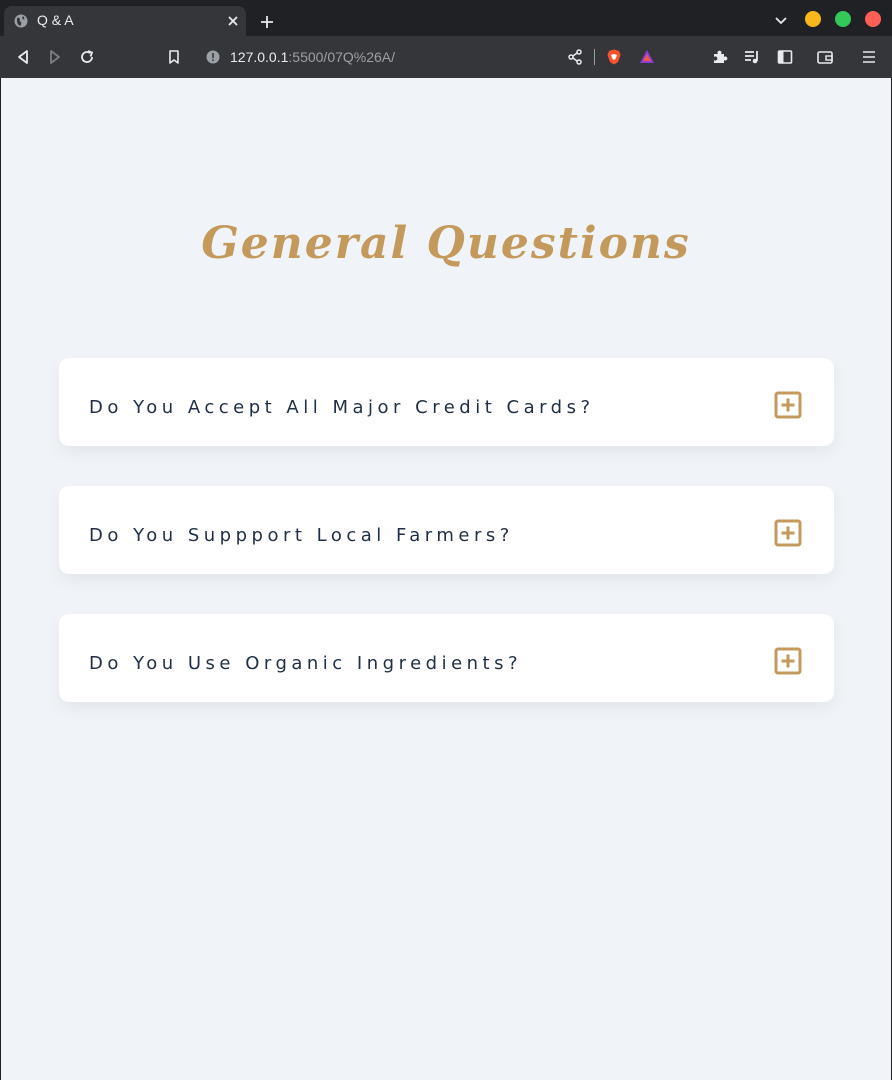 Image resolution: width=892 pixels, height=1080 pixels. What do you see at coordinates (233, 21) in the screenshot?
I see `close-icon` at bounding box center [233, 21].